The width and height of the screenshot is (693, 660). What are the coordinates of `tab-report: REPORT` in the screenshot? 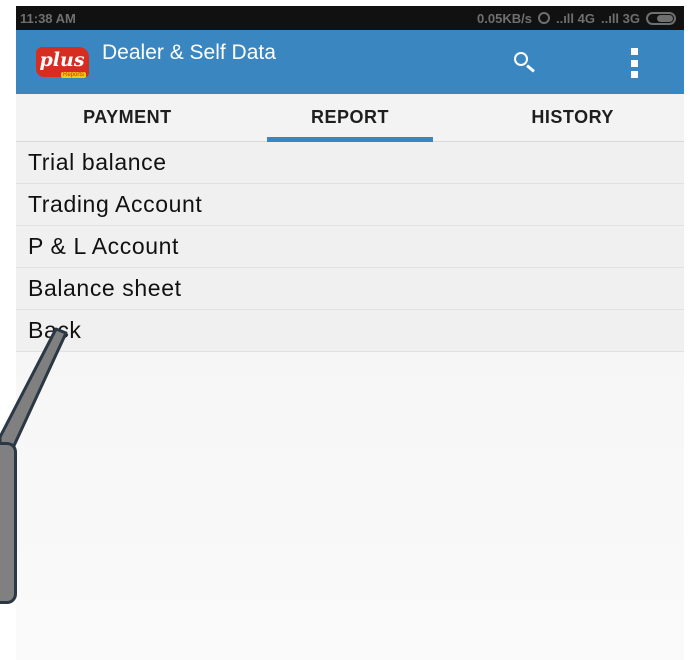 It's located at (350, 118).